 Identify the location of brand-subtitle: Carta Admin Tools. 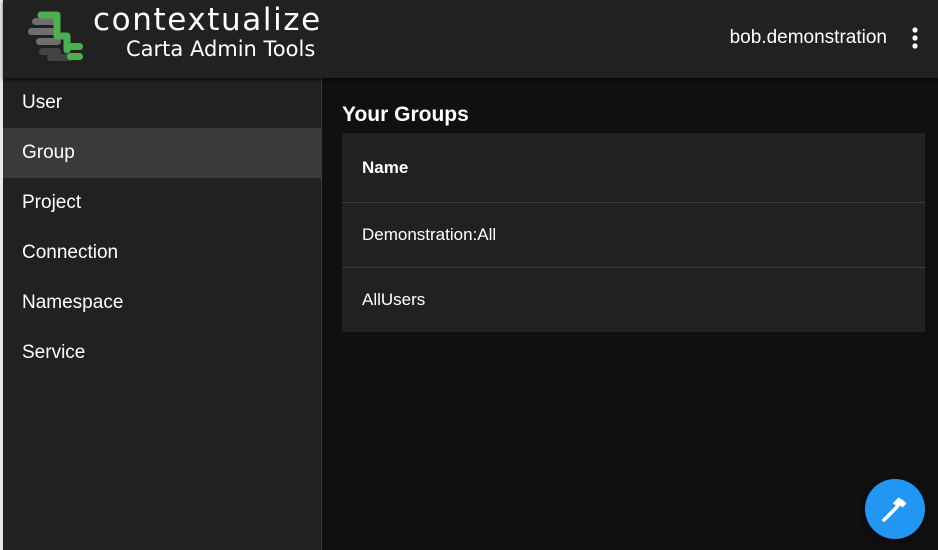
(221, 49).